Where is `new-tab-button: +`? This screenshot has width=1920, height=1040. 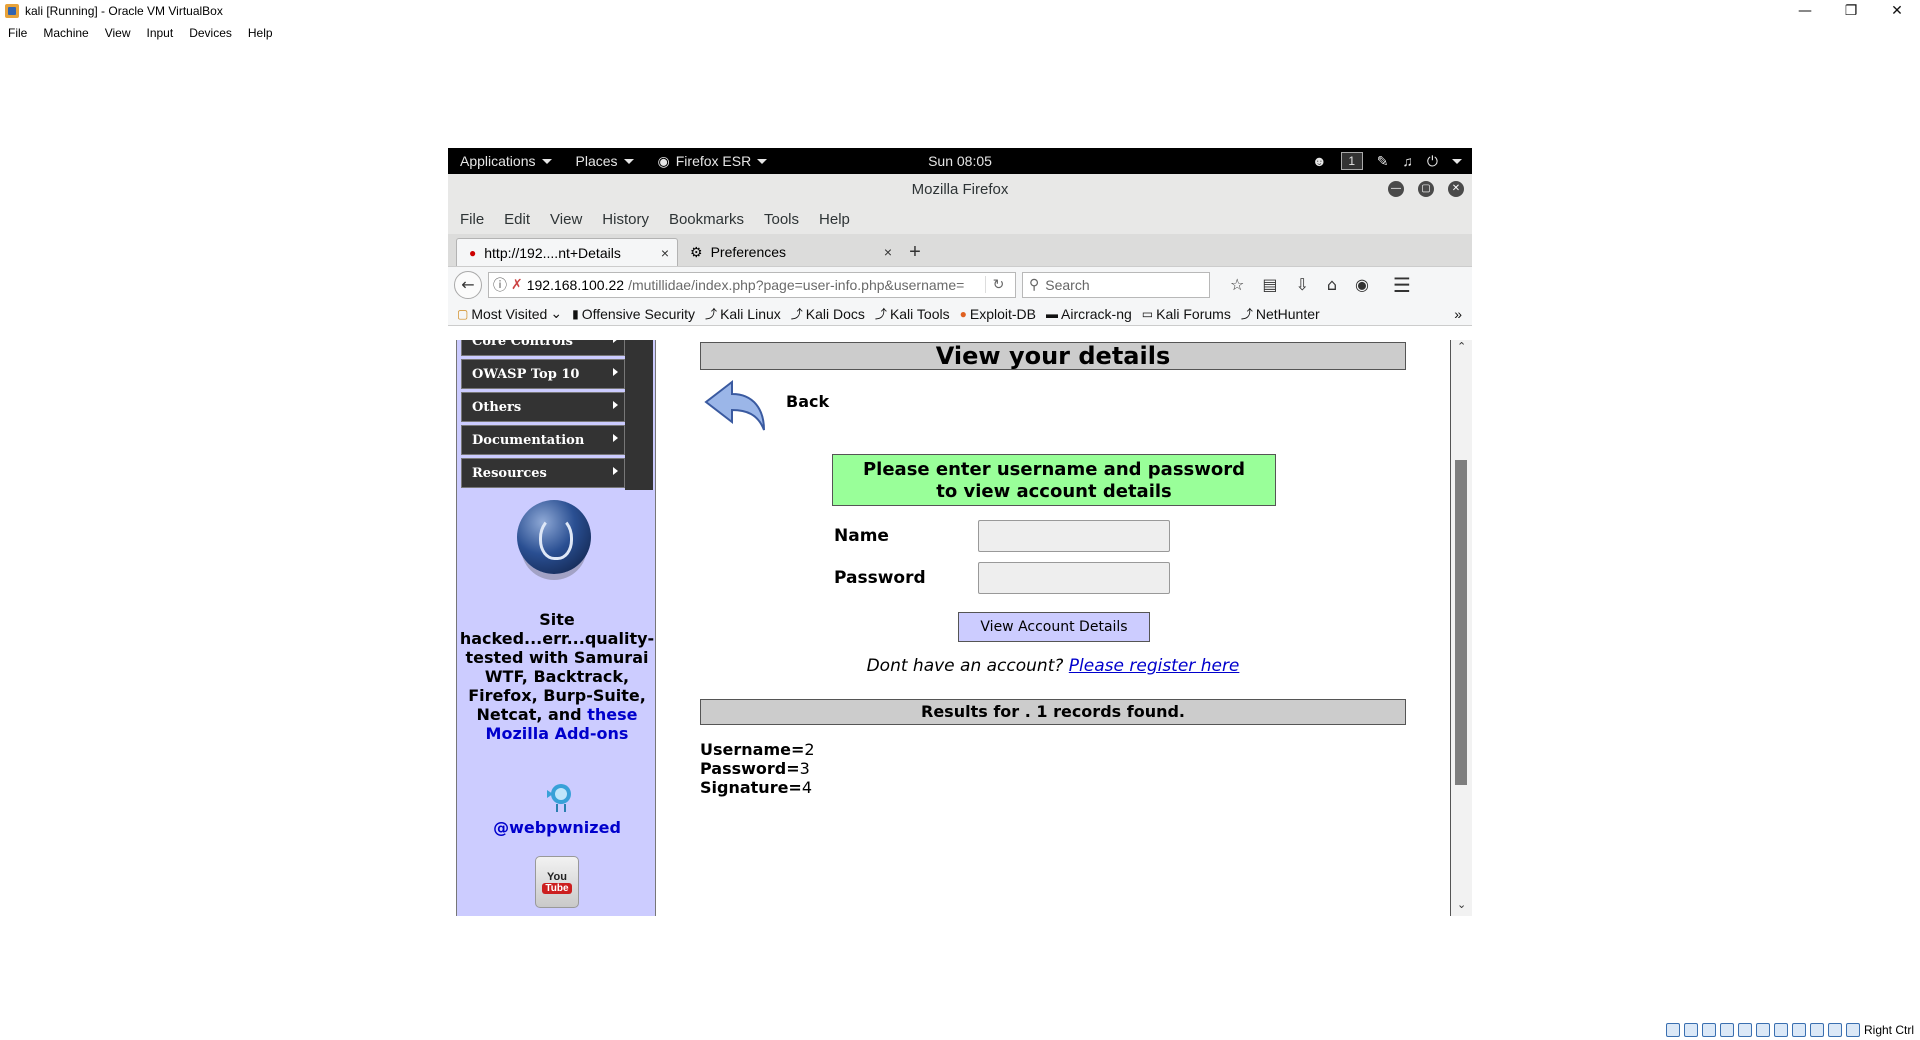 new-tab-button: + is located at coordinates (915, 252).